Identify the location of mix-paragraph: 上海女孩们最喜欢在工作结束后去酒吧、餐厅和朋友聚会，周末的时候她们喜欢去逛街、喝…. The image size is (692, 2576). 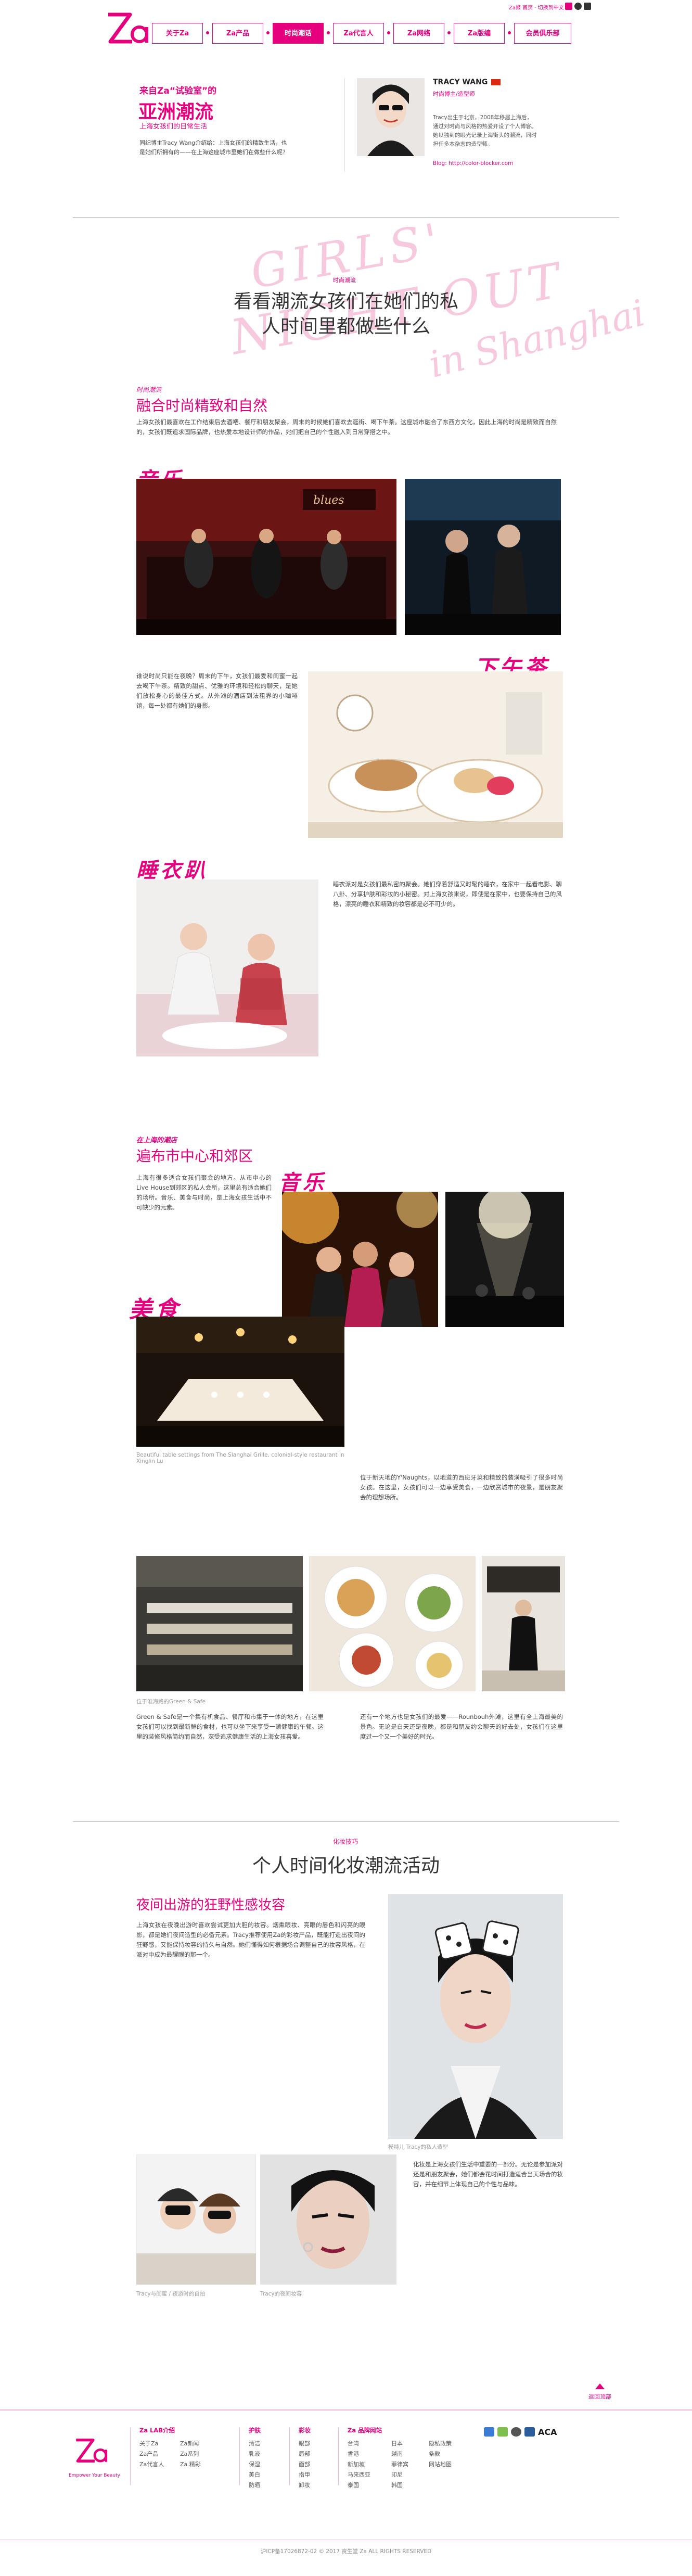
(346, 427).